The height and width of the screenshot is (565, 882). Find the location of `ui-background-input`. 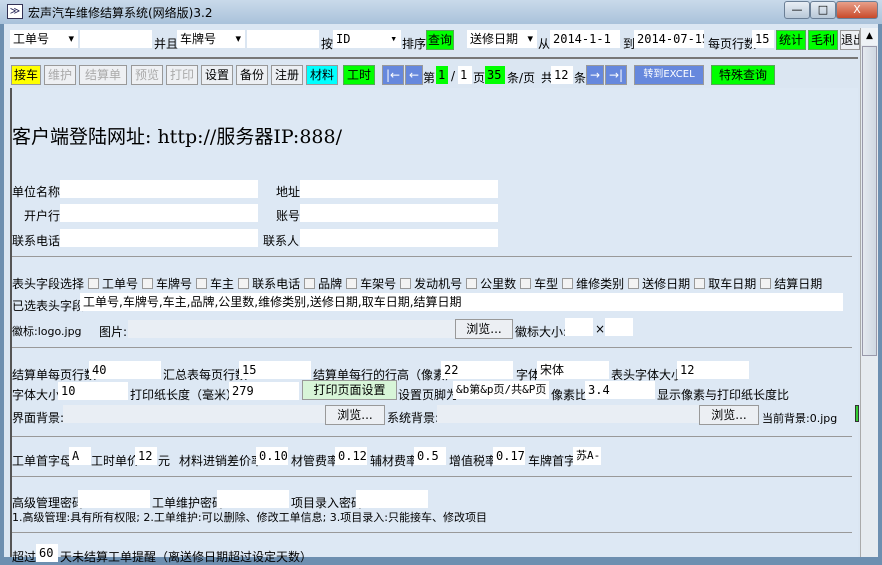

ui-background-input is located at coordinates (194, 414).